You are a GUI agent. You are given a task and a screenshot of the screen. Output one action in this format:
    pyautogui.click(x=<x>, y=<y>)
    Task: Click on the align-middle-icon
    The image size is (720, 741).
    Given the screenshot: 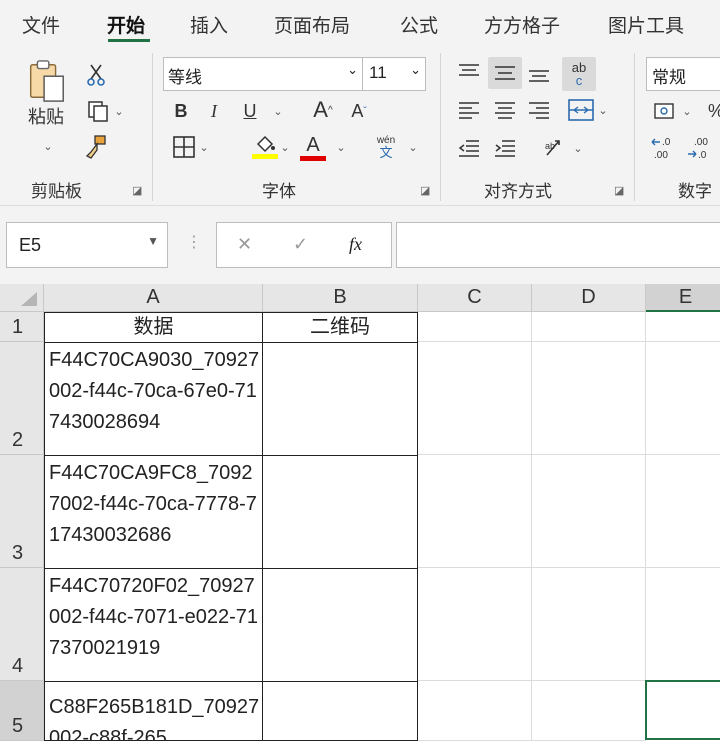 What is the action you would take?
    pyautogui.click(x=505, y=73)
    